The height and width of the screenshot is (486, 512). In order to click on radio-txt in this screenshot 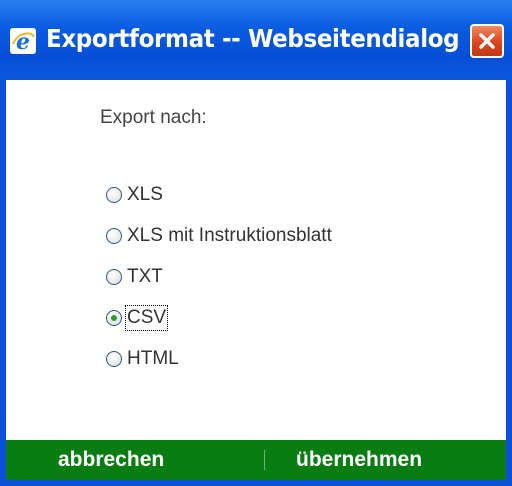, I will do `click(114, 276)`.